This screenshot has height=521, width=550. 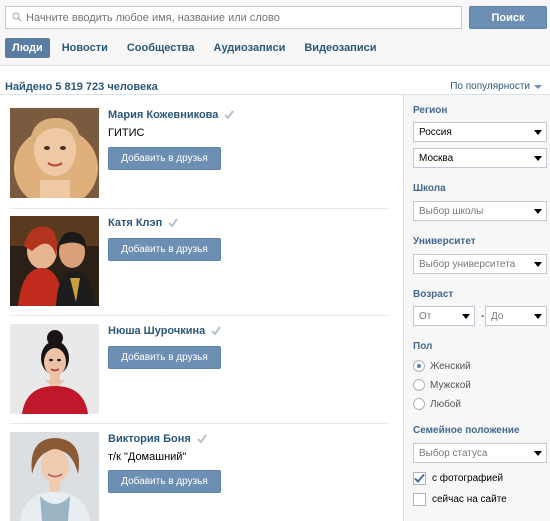 I want to click on gender-male-radio: Мужской, so click(x=442, y=385).